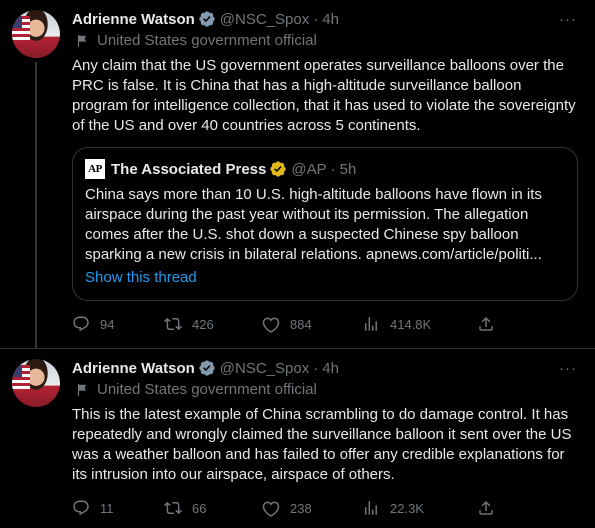 The width and height of the screenshot is (595, 528). I want to click on tweet-actions: 94 426 884 414.8K, so click(287, 324).